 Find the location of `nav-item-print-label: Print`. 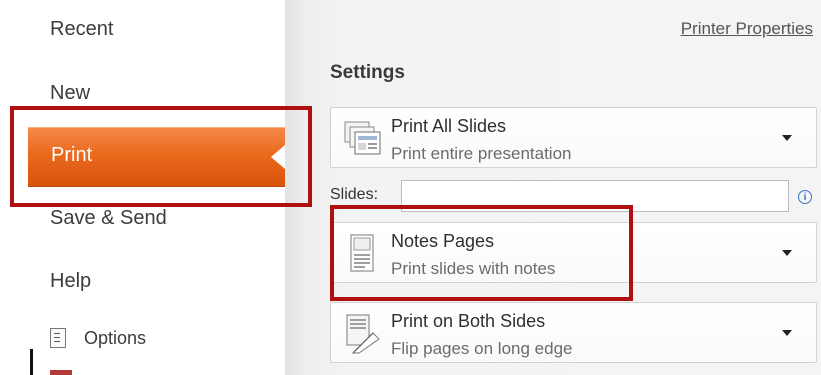

nav-item-print-label: Print is located at coordinates (72, 155).